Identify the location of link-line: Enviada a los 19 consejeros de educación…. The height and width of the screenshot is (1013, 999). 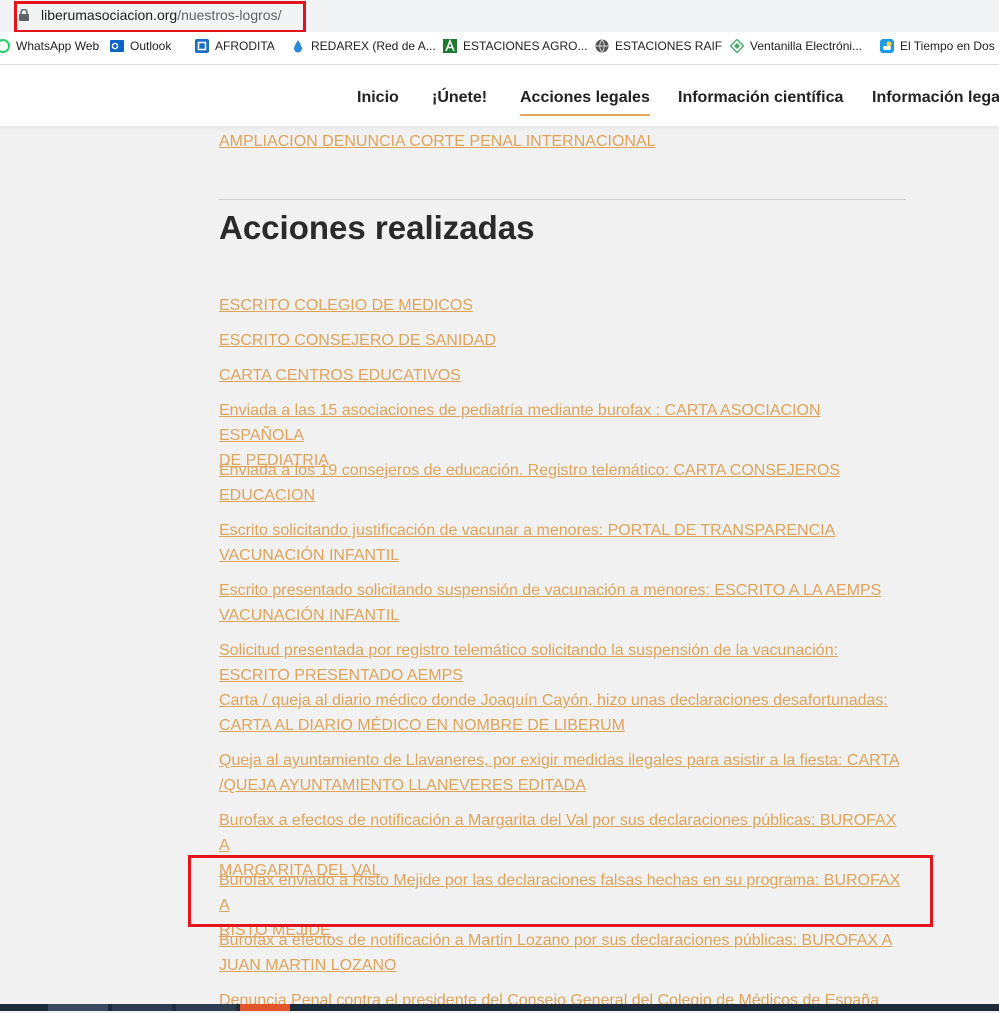
(530, 470).